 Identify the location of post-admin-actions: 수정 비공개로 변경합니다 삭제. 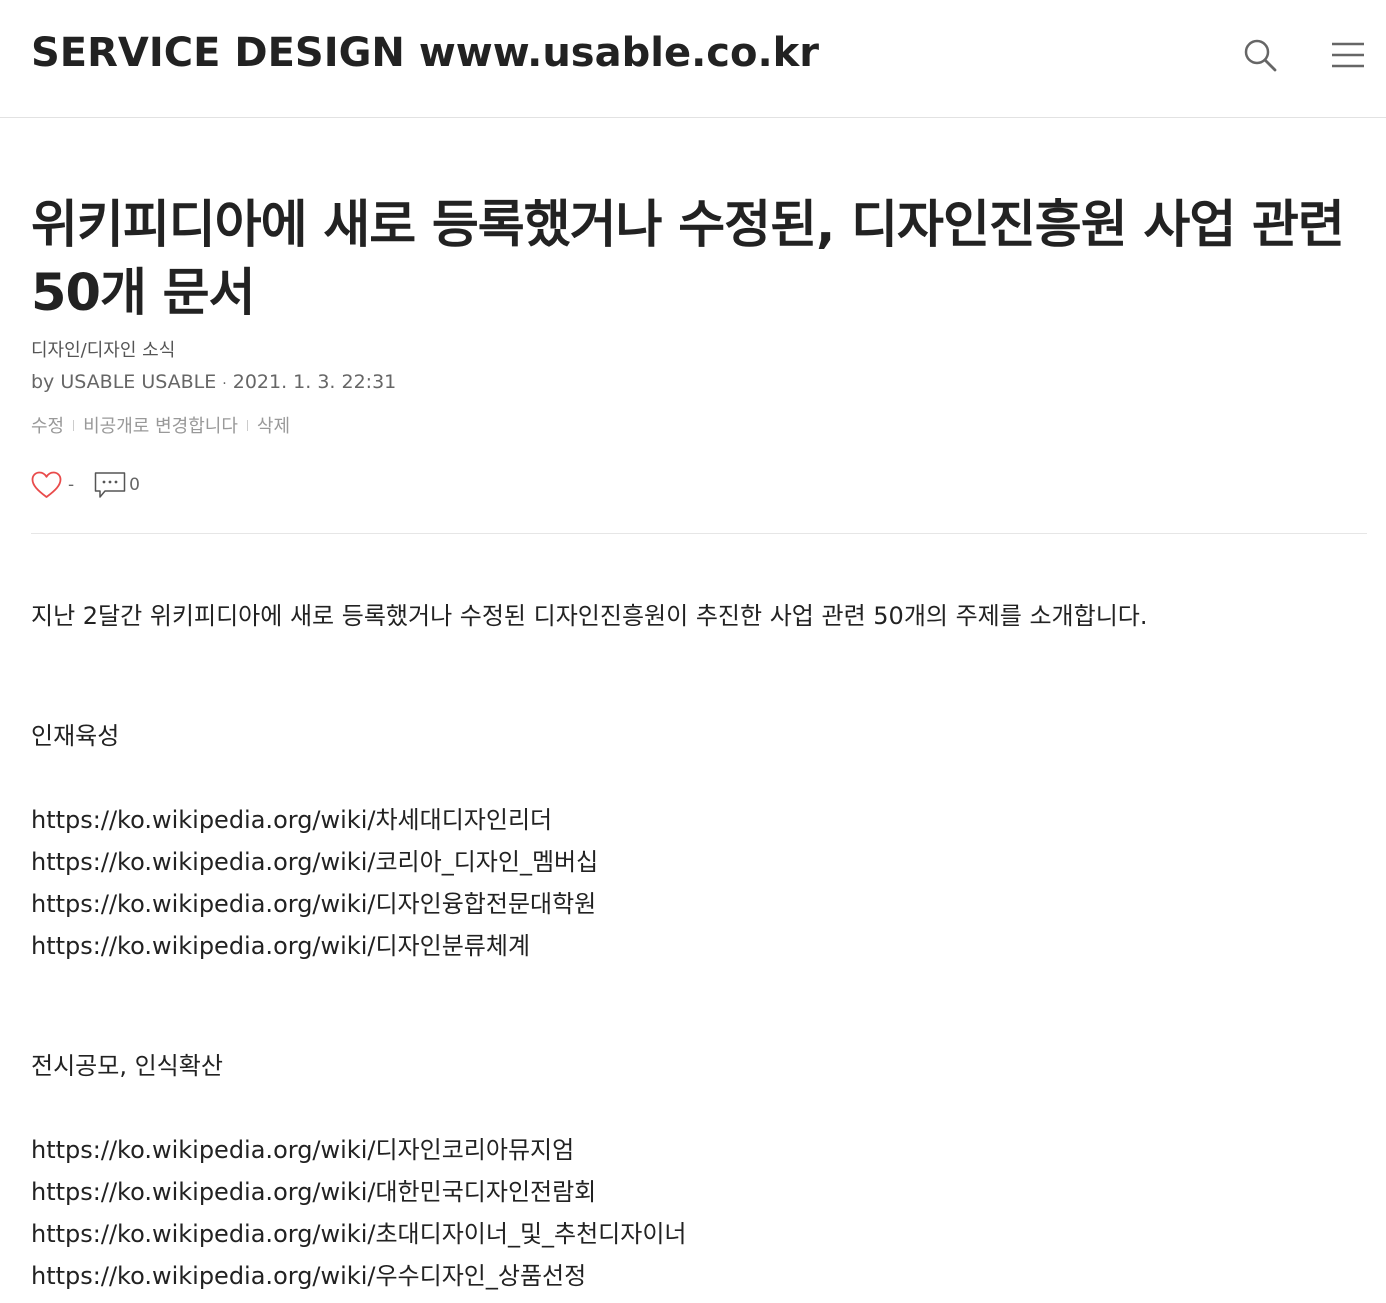
(160, 425).